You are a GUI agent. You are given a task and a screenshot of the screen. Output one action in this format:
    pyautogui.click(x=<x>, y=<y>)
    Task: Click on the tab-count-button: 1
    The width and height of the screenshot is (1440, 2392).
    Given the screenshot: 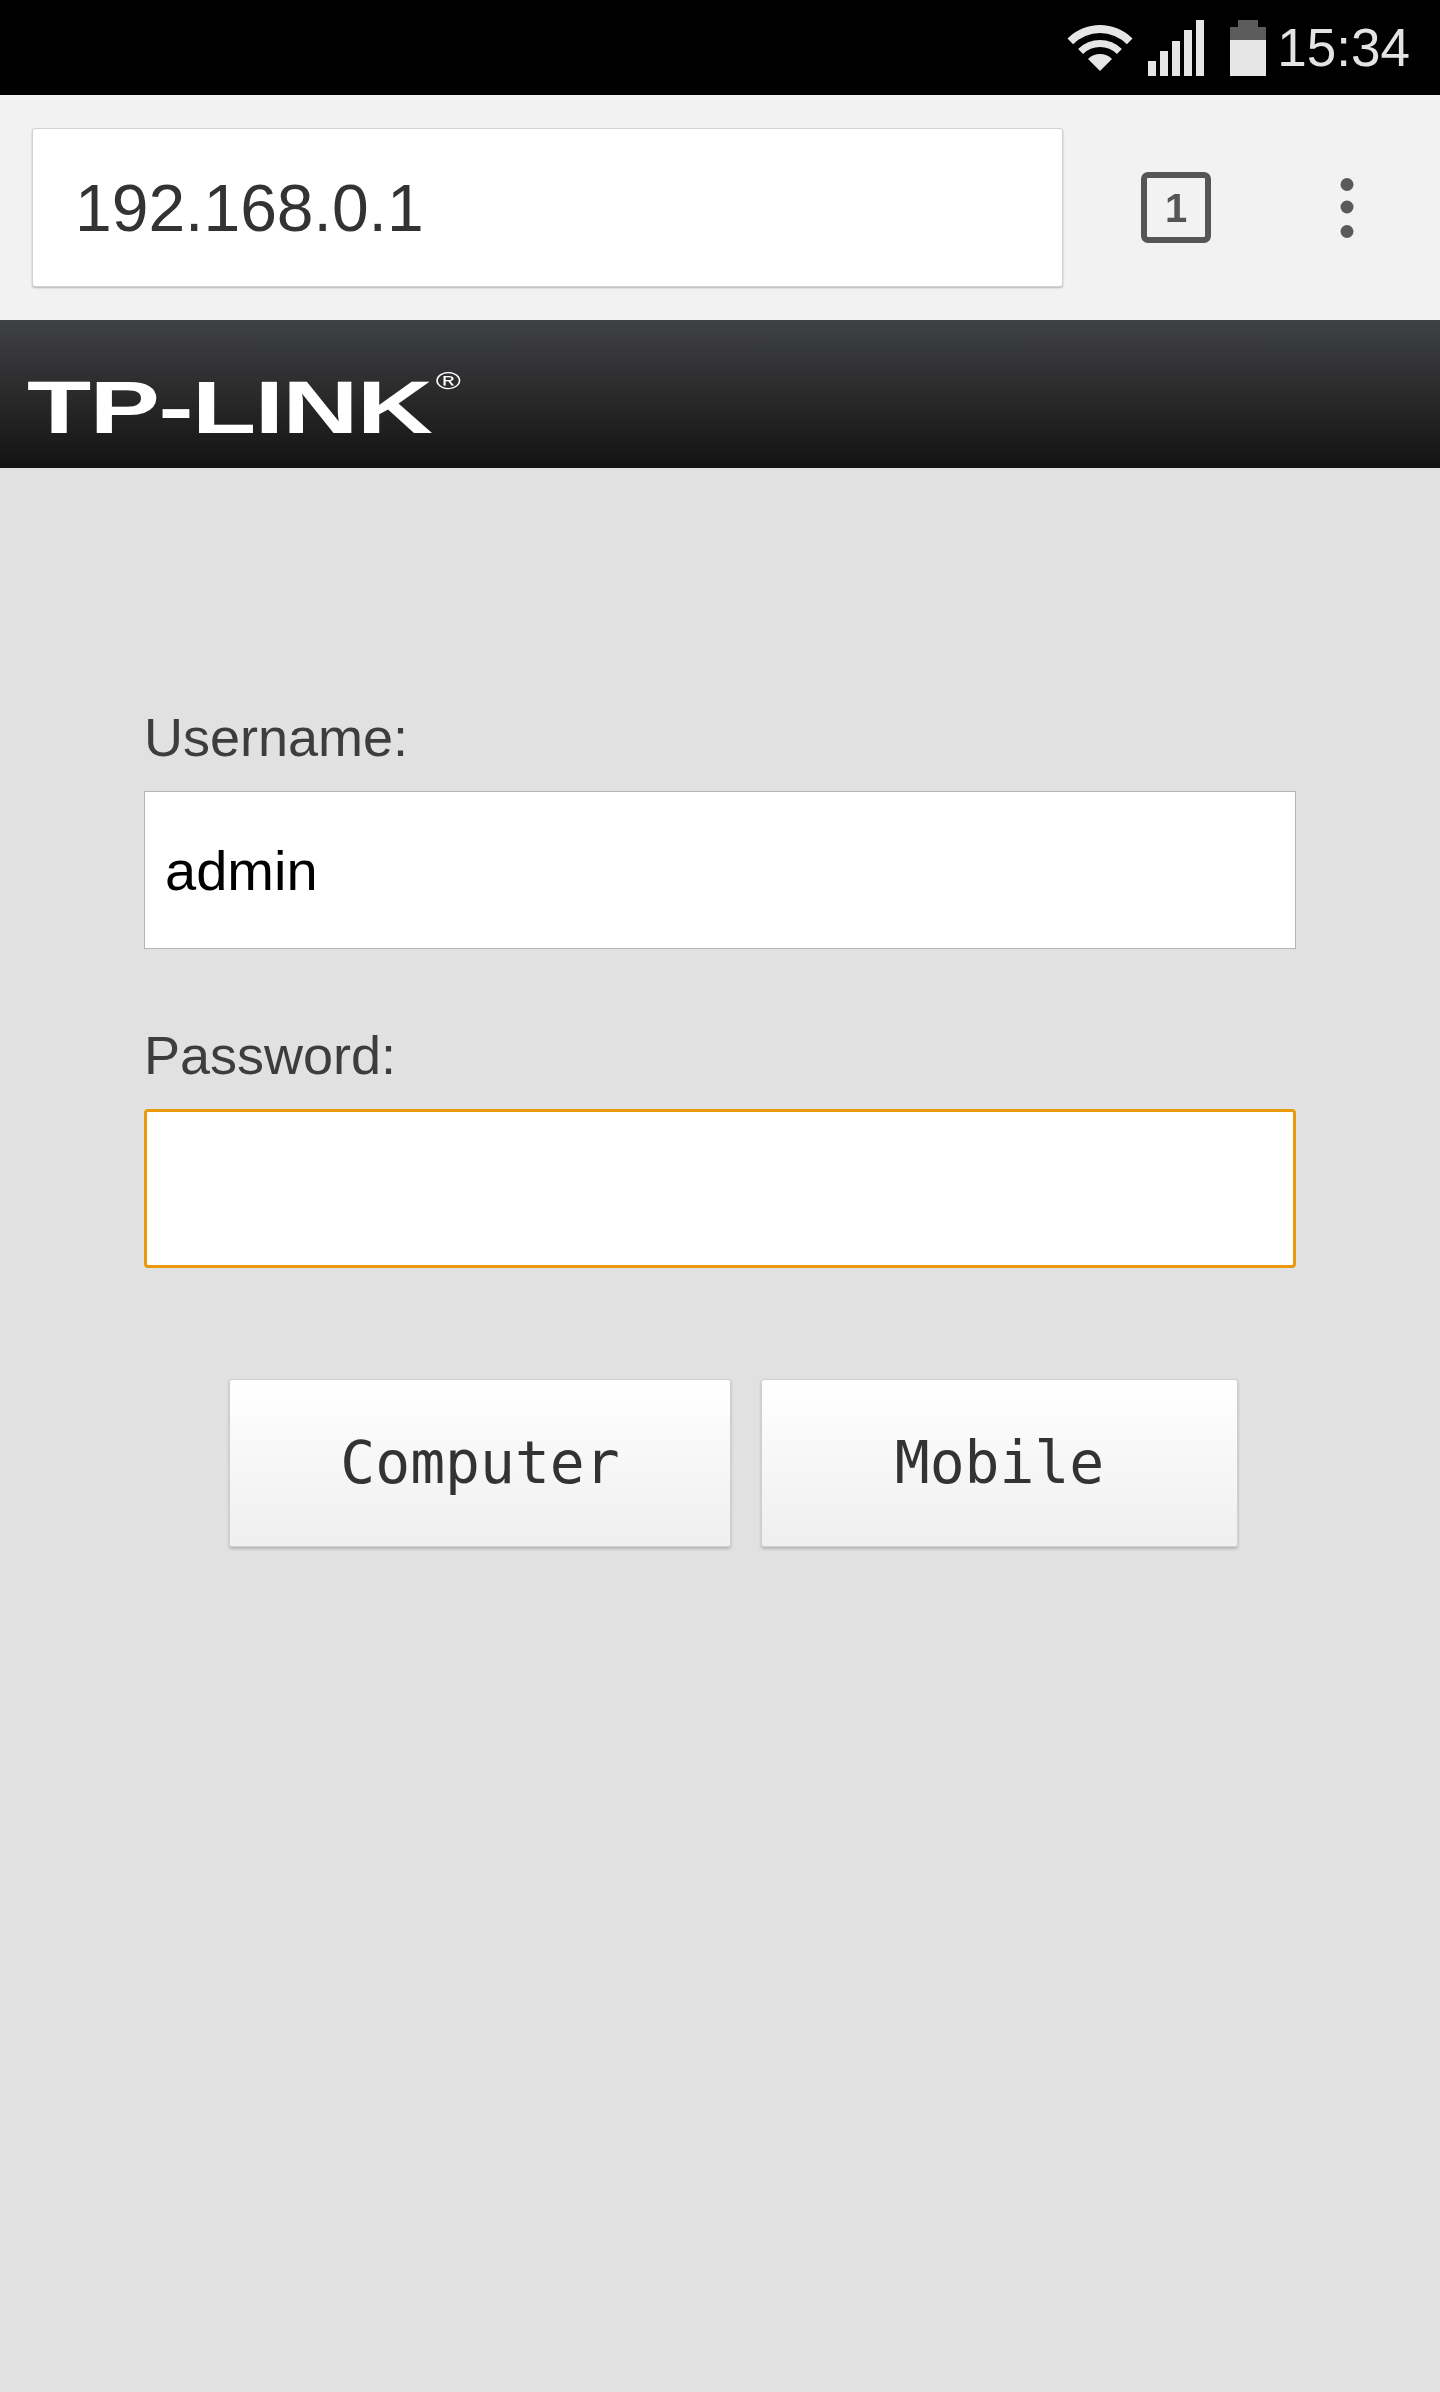 What is the action you would take?
    pyautogui.click(x=1176, y=207)
    